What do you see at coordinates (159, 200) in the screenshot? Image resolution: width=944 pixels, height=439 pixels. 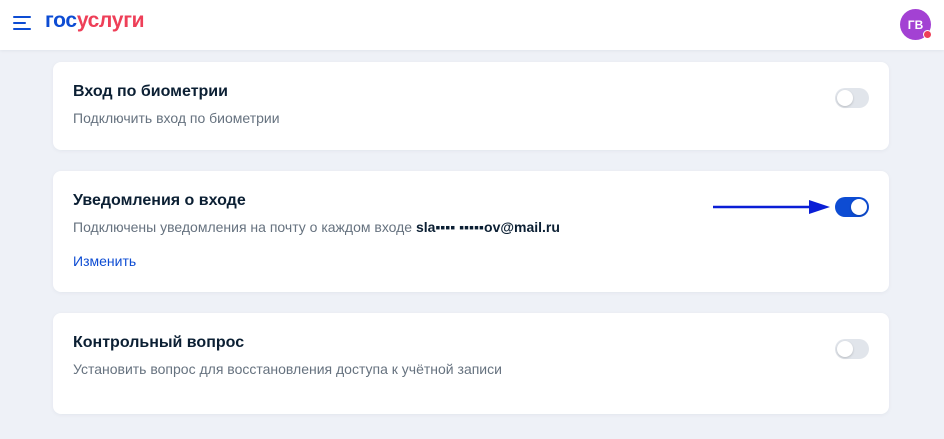 I see `login-notifications-title: Уведомления о входе` at bounding box center [159, 200].